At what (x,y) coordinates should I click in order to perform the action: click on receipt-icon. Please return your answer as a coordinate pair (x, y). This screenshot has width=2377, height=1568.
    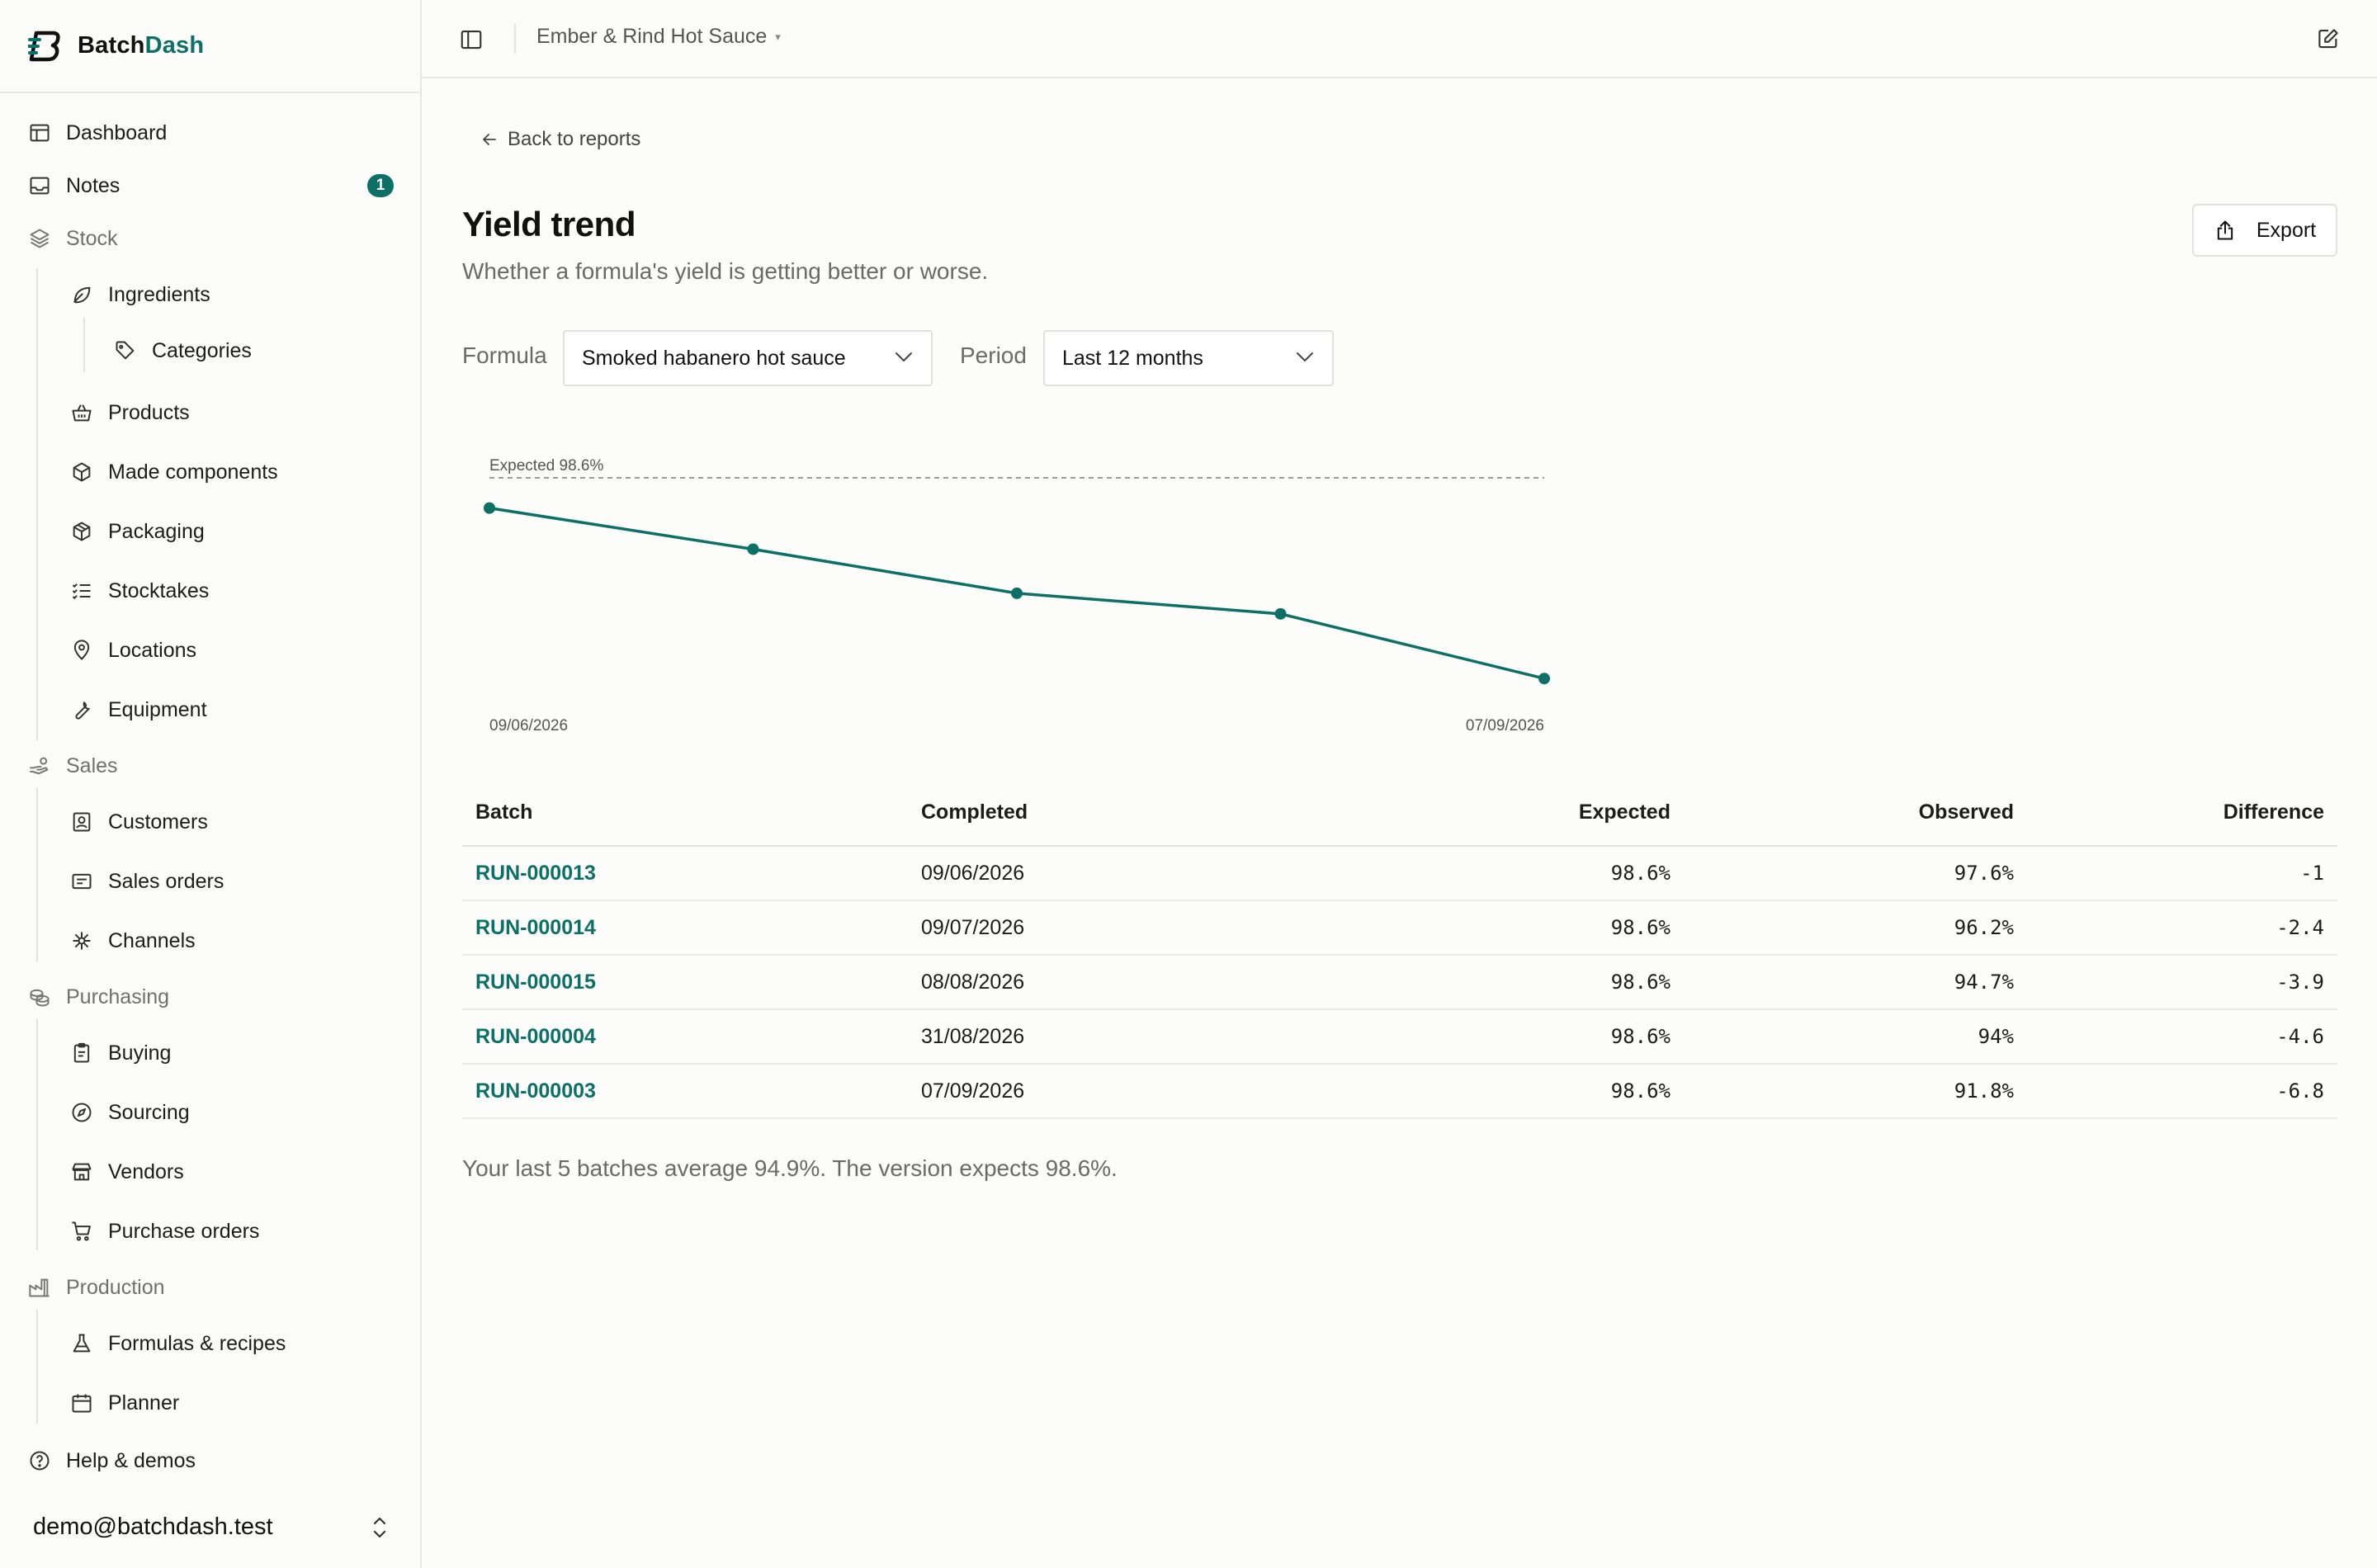
    Looking at the image, I should click on (81, 881).